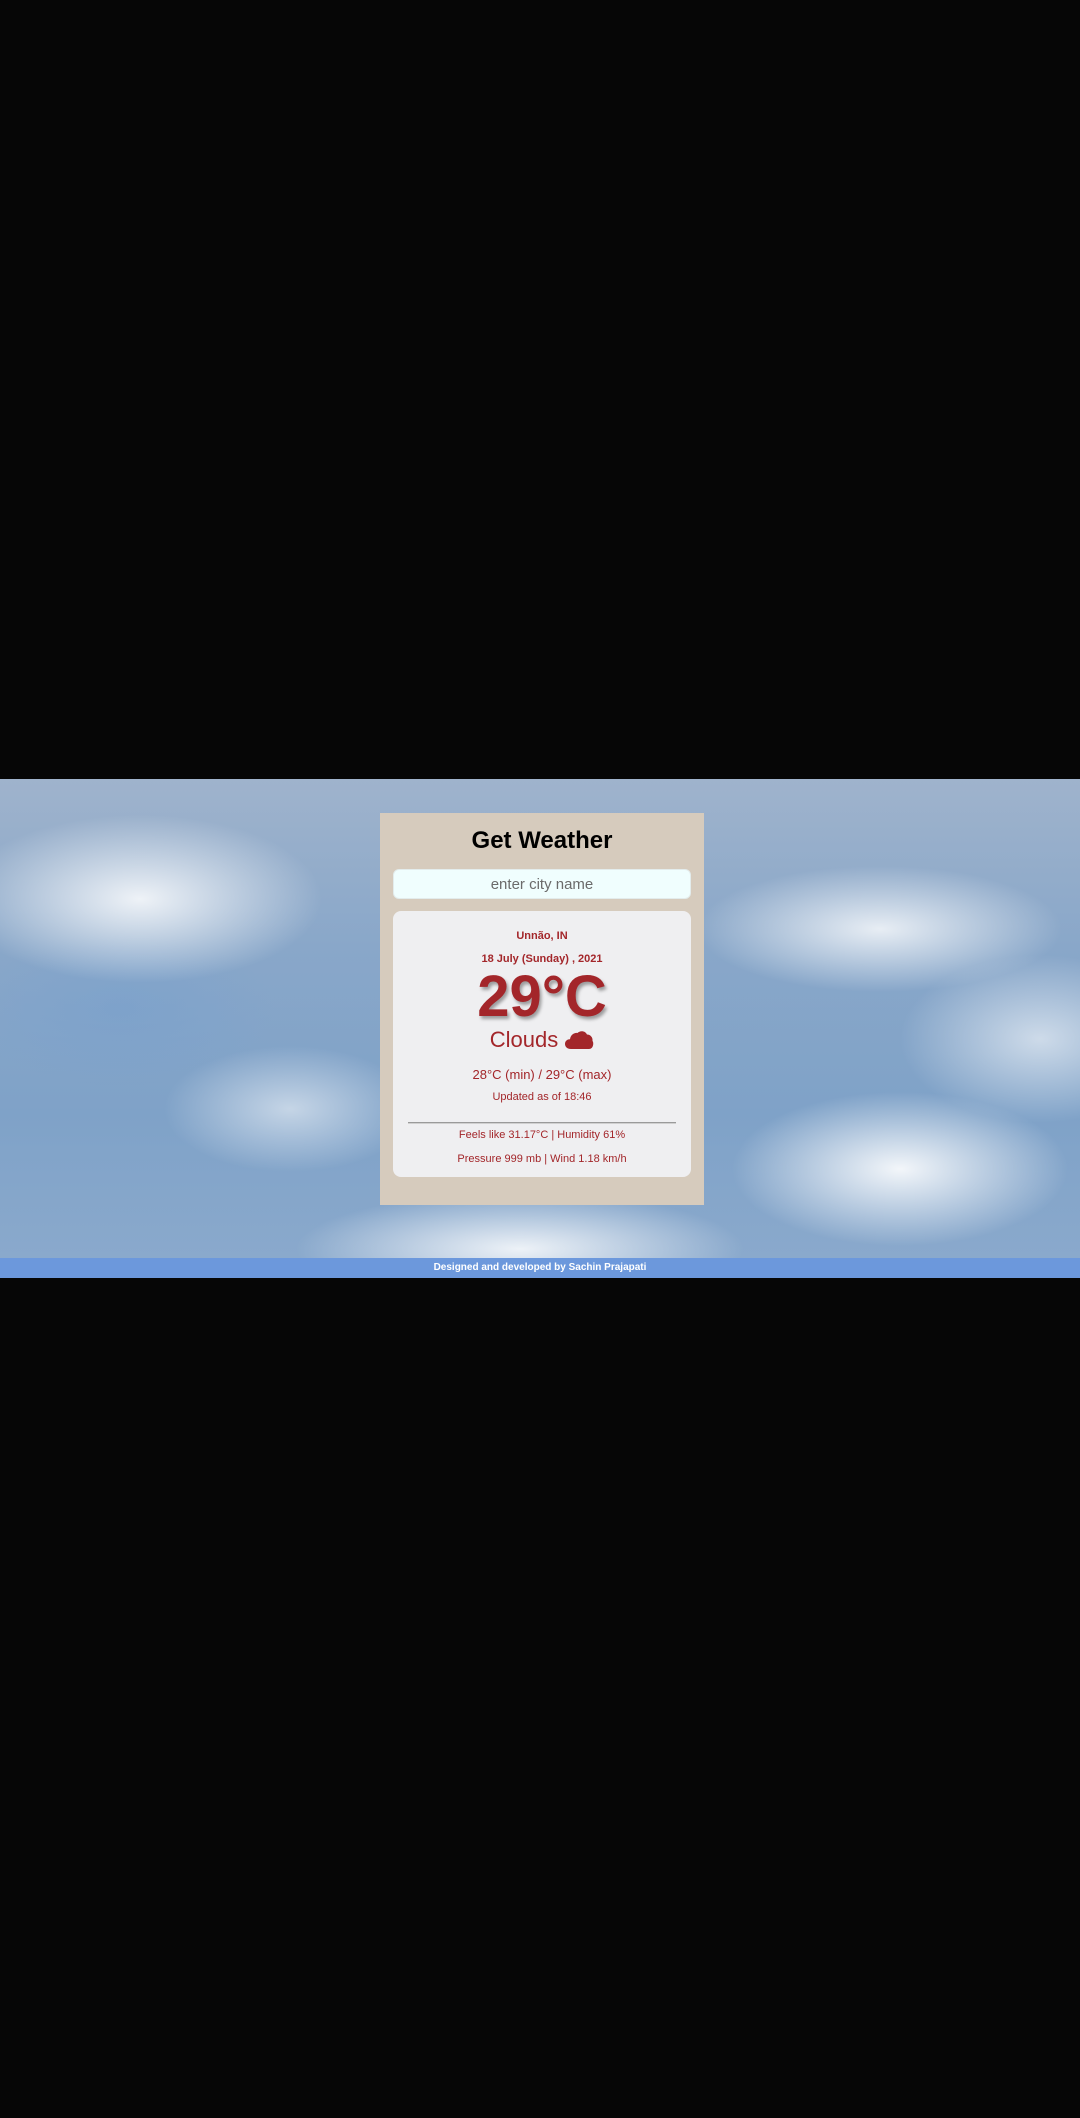  What do you see at coordinates (542, 996) in the screenshot?
I see `temperature-value: 29°C` at bounding box center [542, 996].